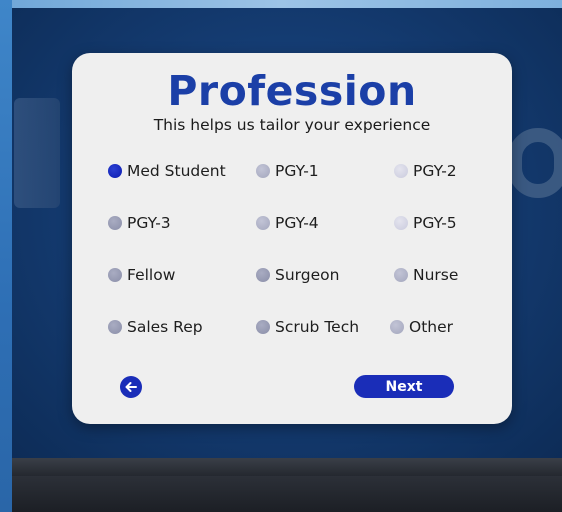  What do you see at coordinates (435, 171) in the screenshot?
I see `option-label: PGY-2` at bounding box center [435, 171].